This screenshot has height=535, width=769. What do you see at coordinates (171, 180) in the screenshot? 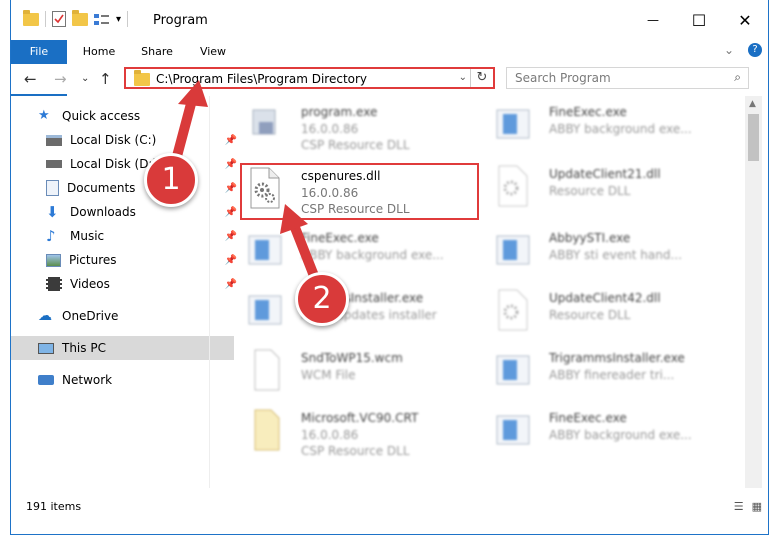
I see `step-badge-1: 1` at bounding box center [171, 180].